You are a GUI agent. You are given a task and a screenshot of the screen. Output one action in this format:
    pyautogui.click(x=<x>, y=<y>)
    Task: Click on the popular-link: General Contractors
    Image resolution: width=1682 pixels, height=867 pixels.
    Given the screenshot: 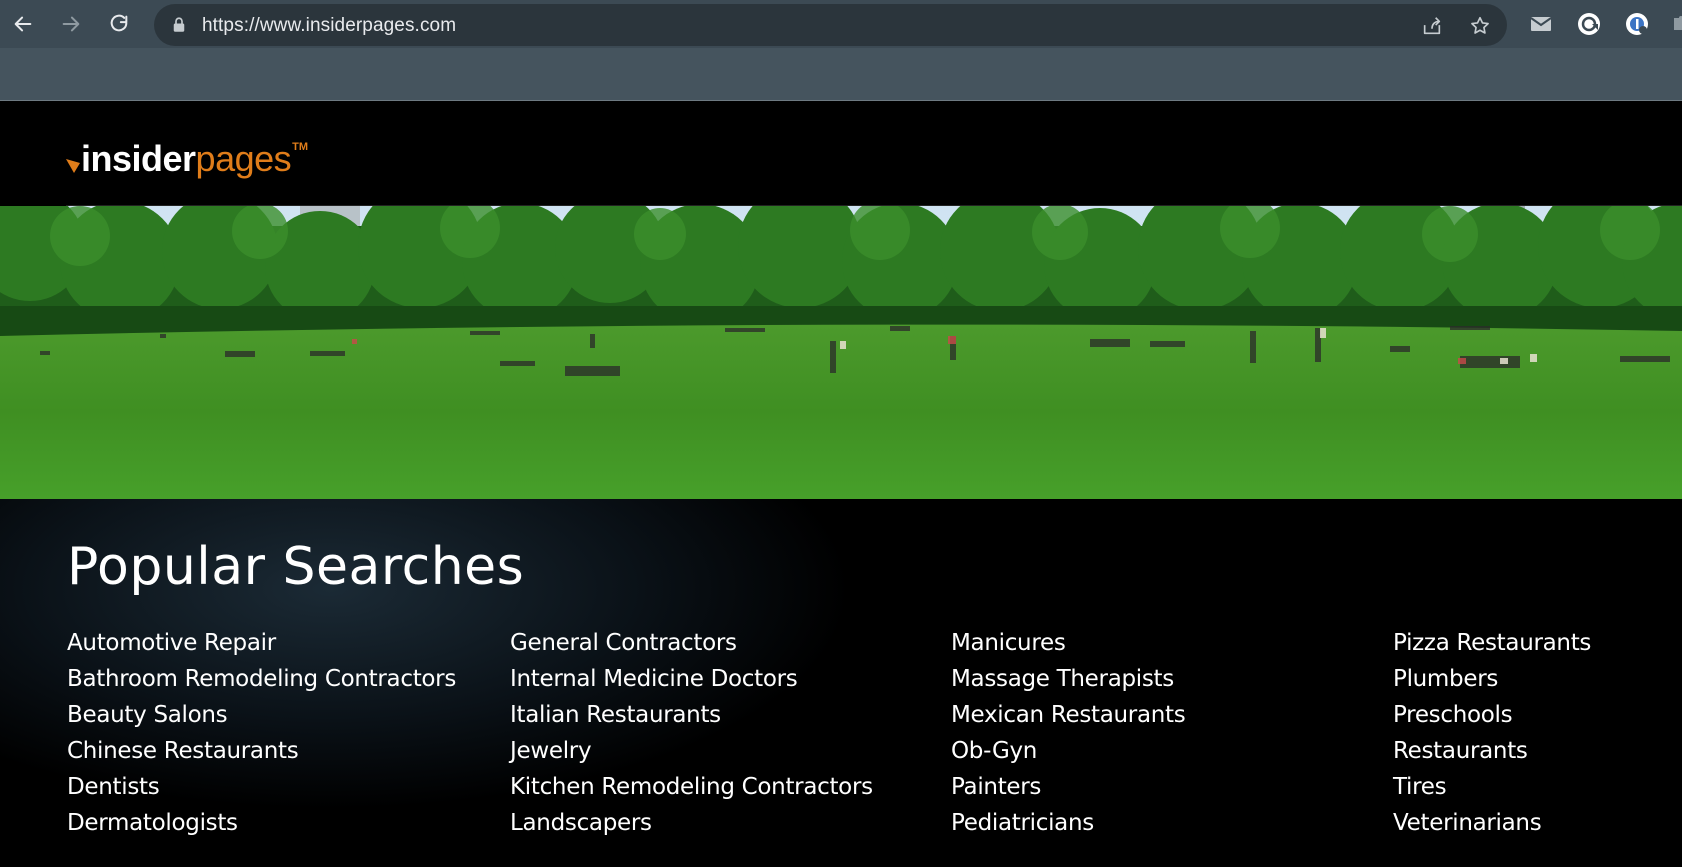 What is the action you would take?
    pyautogui.click(x=691, y=643)
    